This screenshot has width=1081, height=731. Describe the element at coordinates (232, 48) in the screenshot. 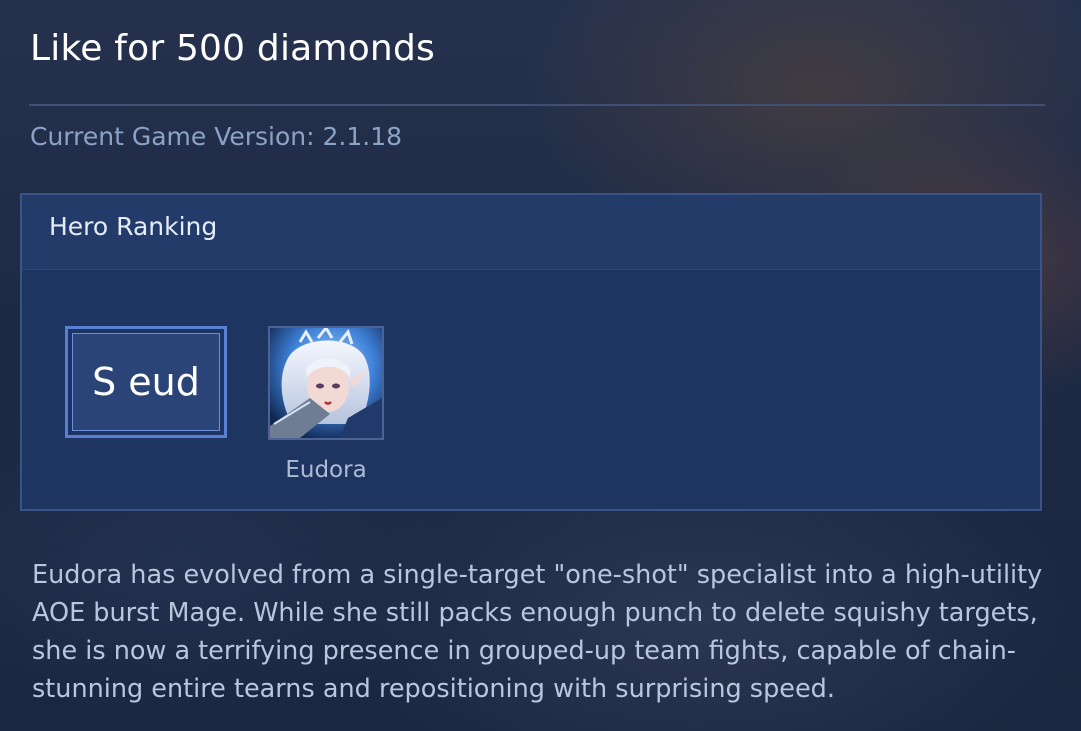

I see `page-title: Like for 500 diamonds` at that location.